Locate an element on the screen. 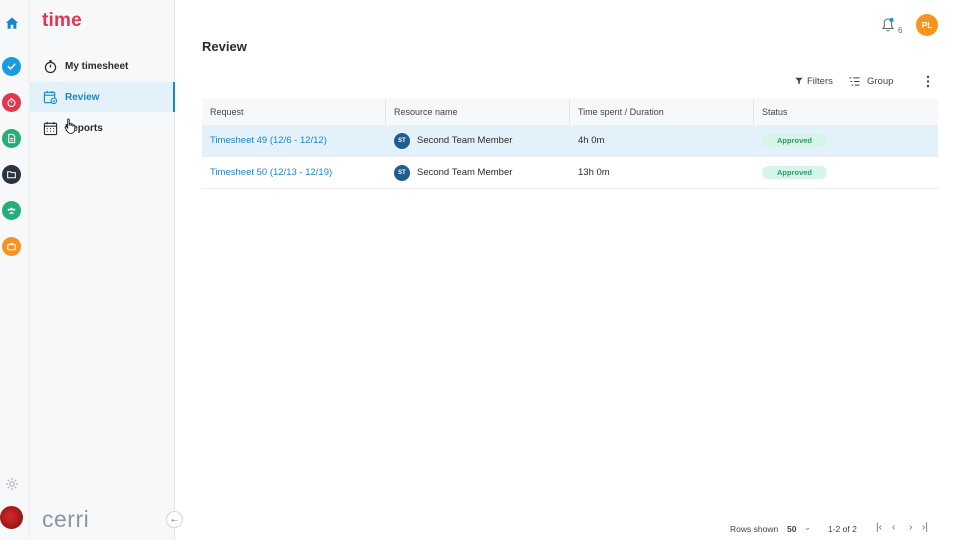 Image resolution: width=960 pixels, height=540 pixels. column-header-status: Status is located at coordinates (846, 112).